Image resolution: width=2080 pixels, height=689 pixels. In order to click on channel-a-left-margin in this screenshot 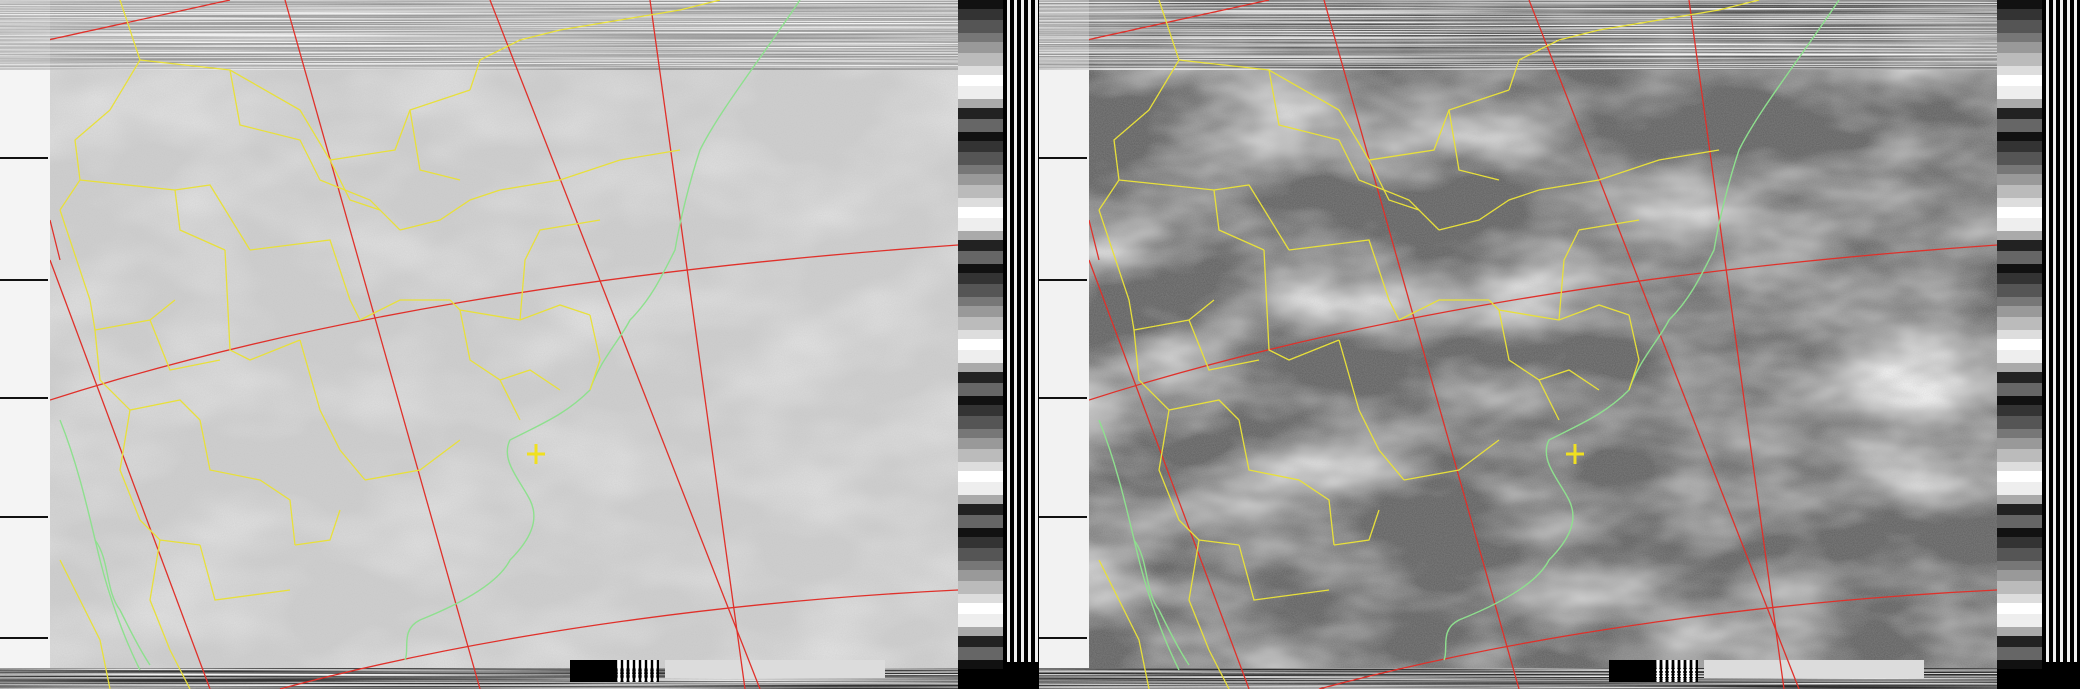, I will do `click(25, 344)`.